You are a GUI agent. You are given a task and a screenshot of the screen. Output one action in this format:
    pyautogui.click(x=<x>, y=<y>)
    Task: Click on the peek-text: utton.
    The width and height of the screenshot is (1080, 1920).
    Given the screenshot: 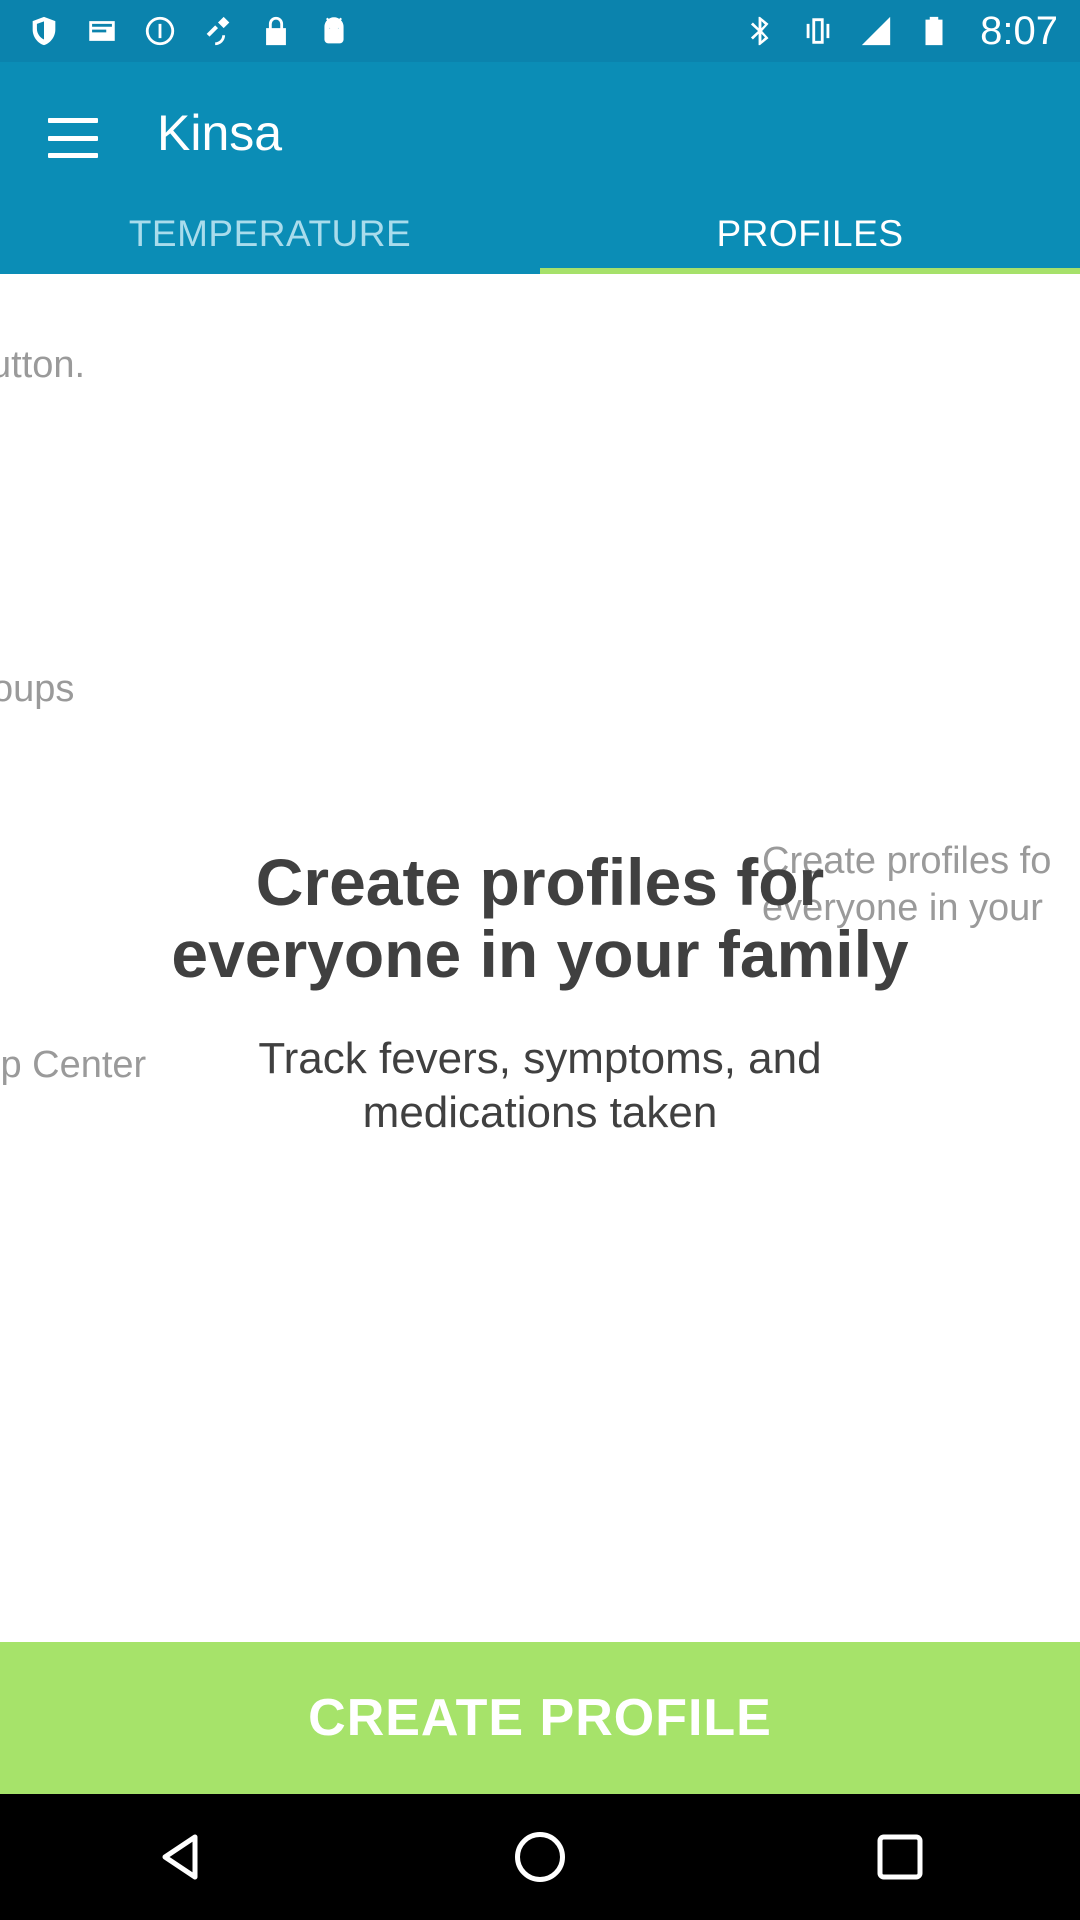 What is the action you would take?
    pyautogui.click(x=43, y=365)
    